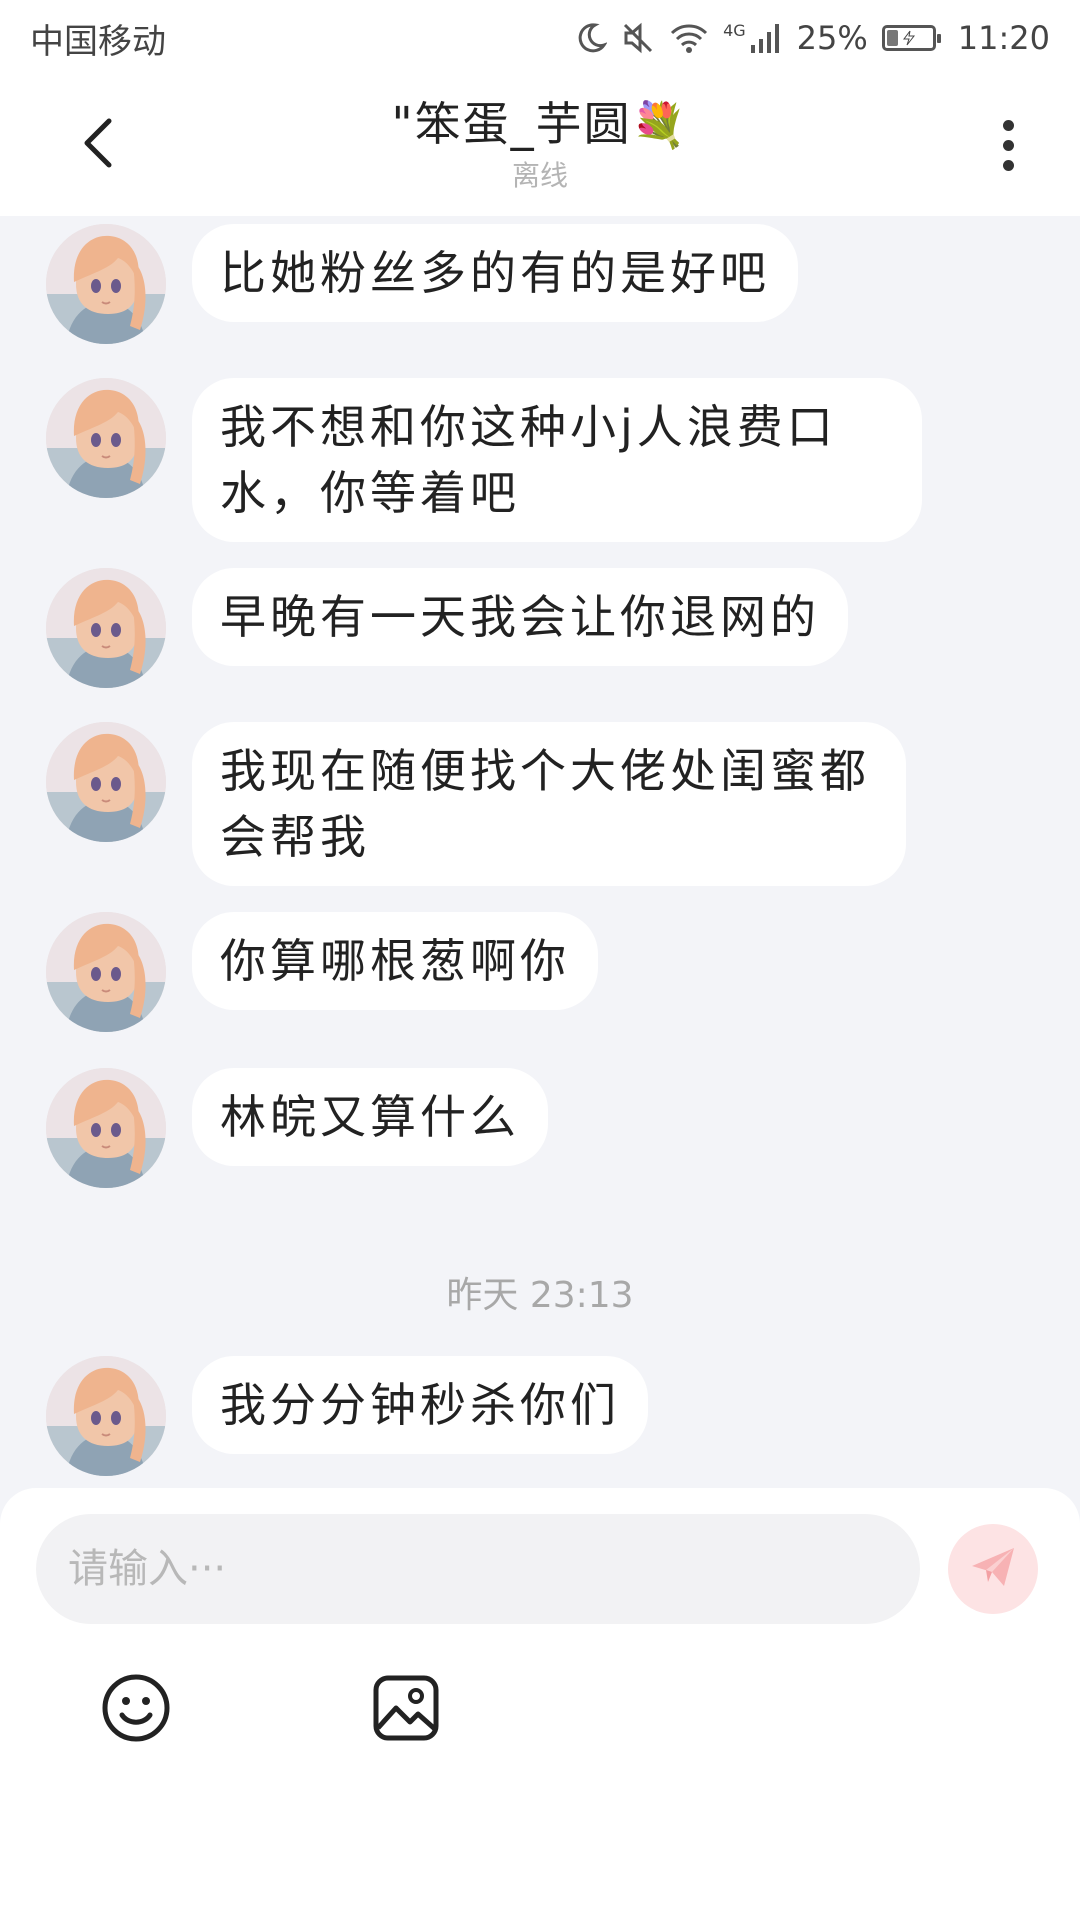 The width and height of the screenshot is (1080, 1920). What do you see at coordinates (638, 38) in the screenshot?
I see `mute-icon` at bounding box center [638, 38].